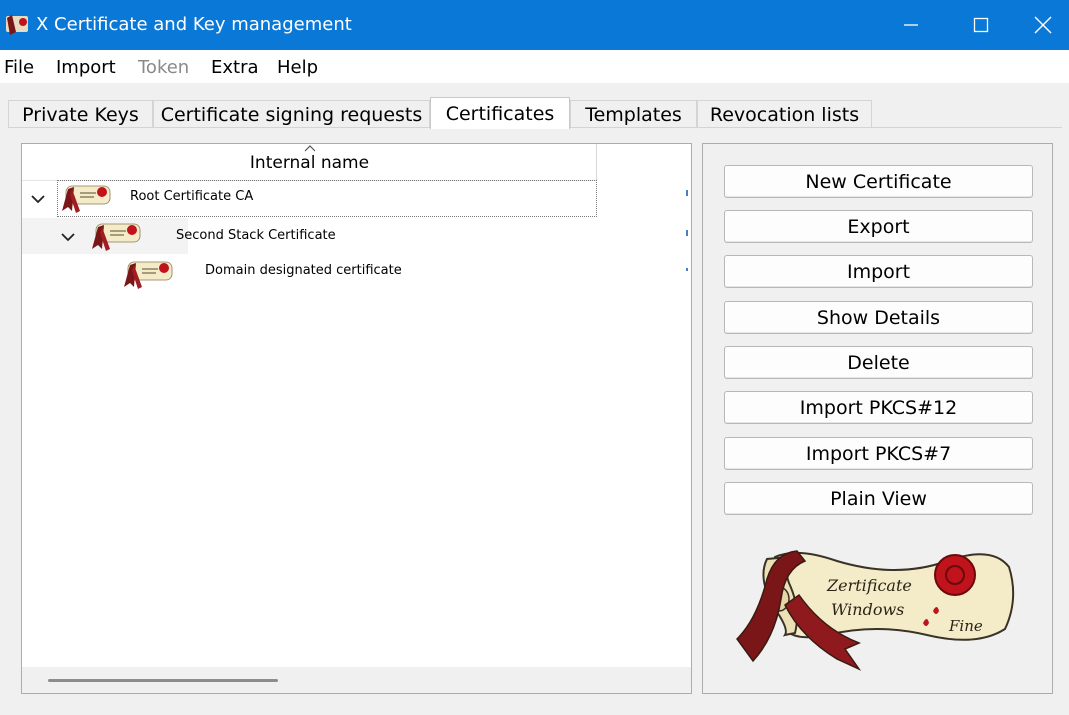 The image size is (1069, 715). What do you see at coordinates (297, 67) in the screenshot?
I see `menu-help: Help` at bounding box center [297, 67].